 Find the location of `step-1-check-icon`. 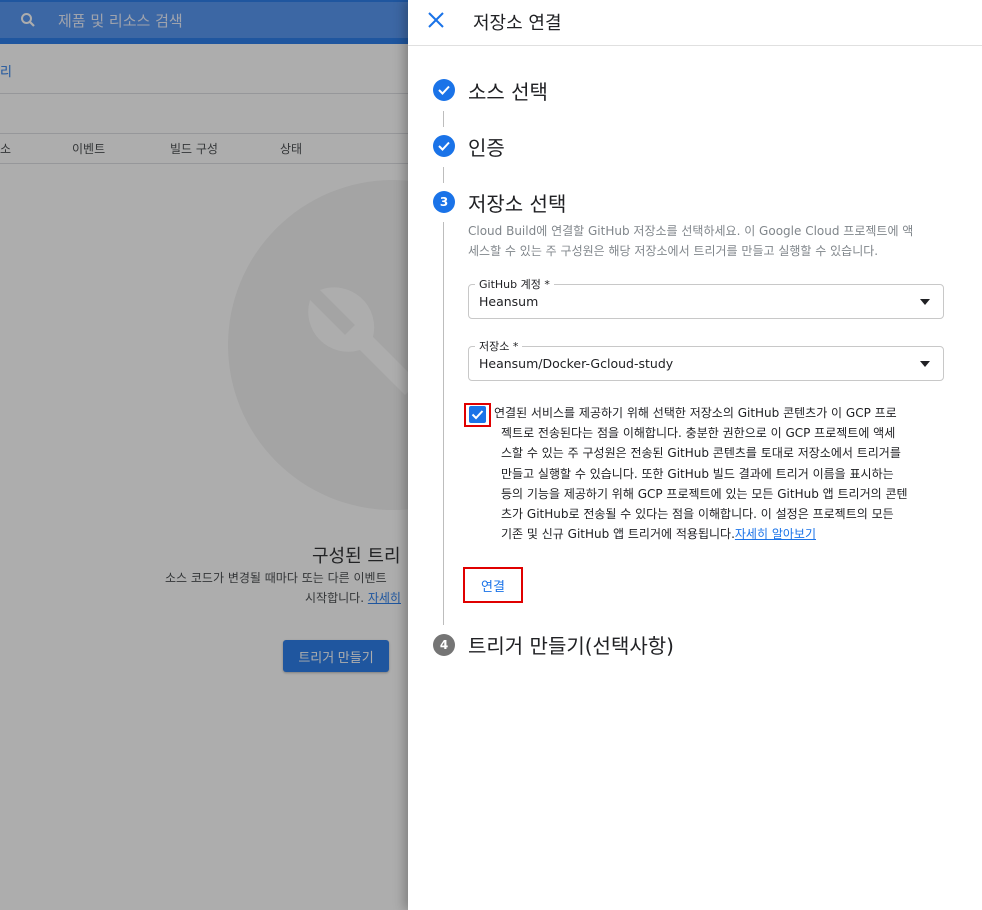

step-1-check-icon is located at coordinates (444, 90).